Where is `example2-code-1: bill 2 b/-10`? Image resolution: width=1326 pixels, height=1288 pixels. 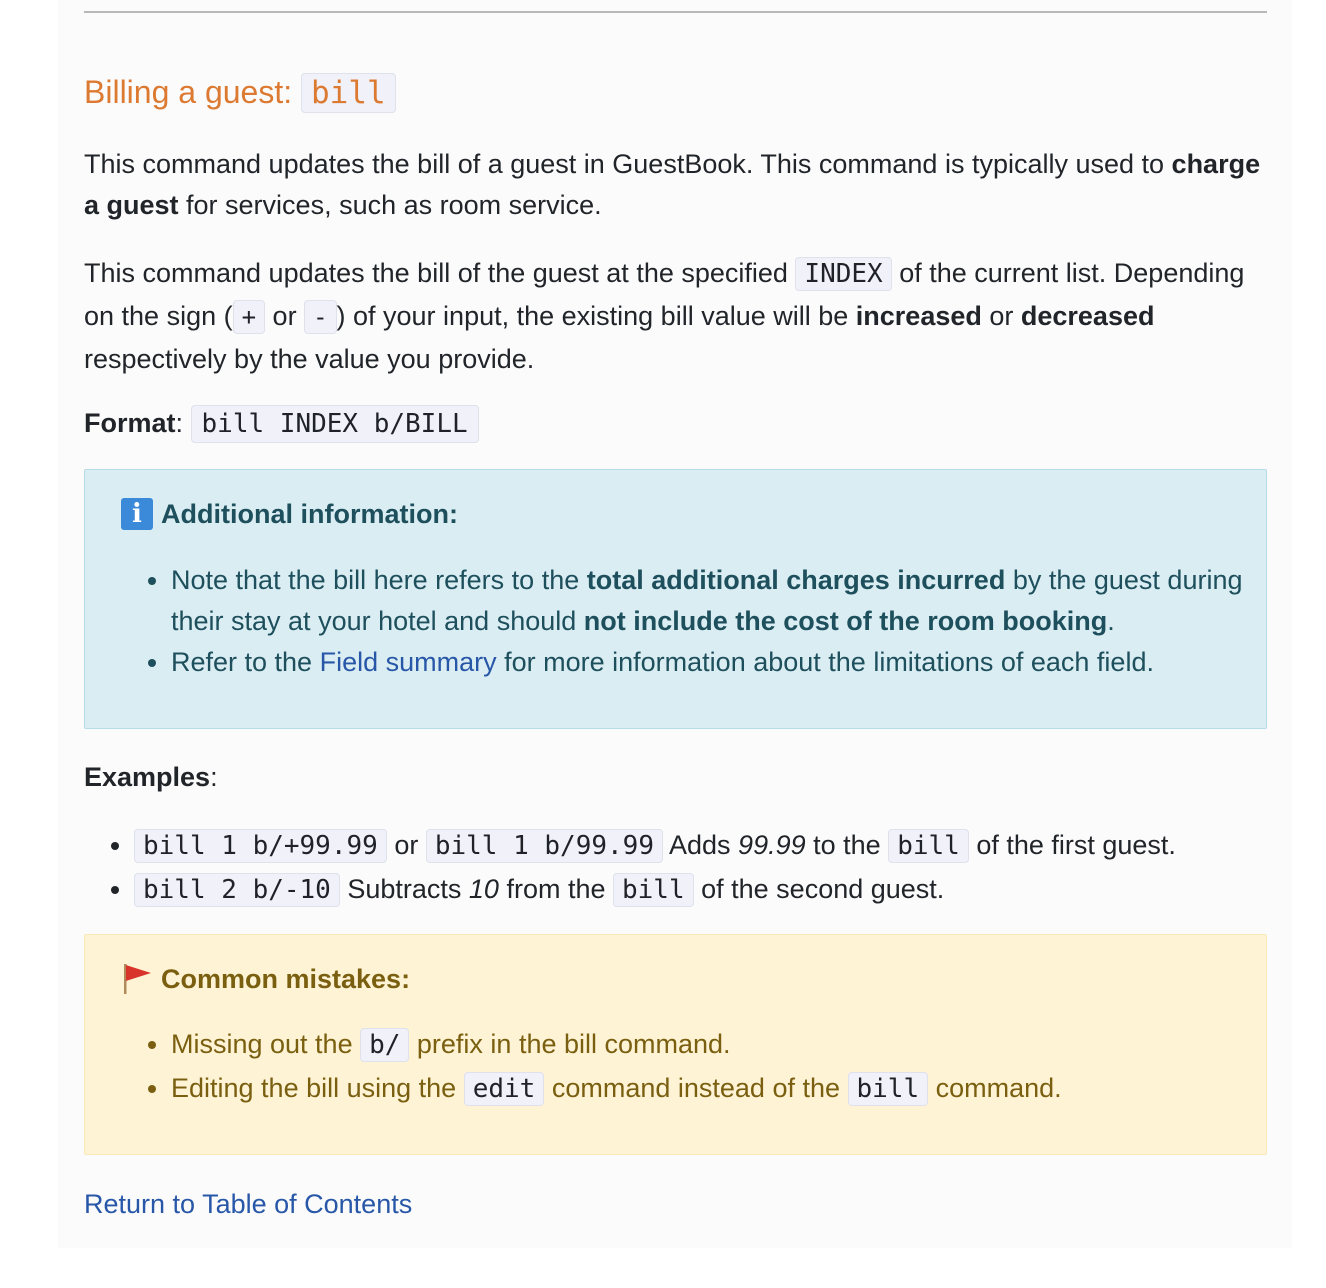 example2-code-1: bill 2 b/-10 is located at coordinates (237, 890).